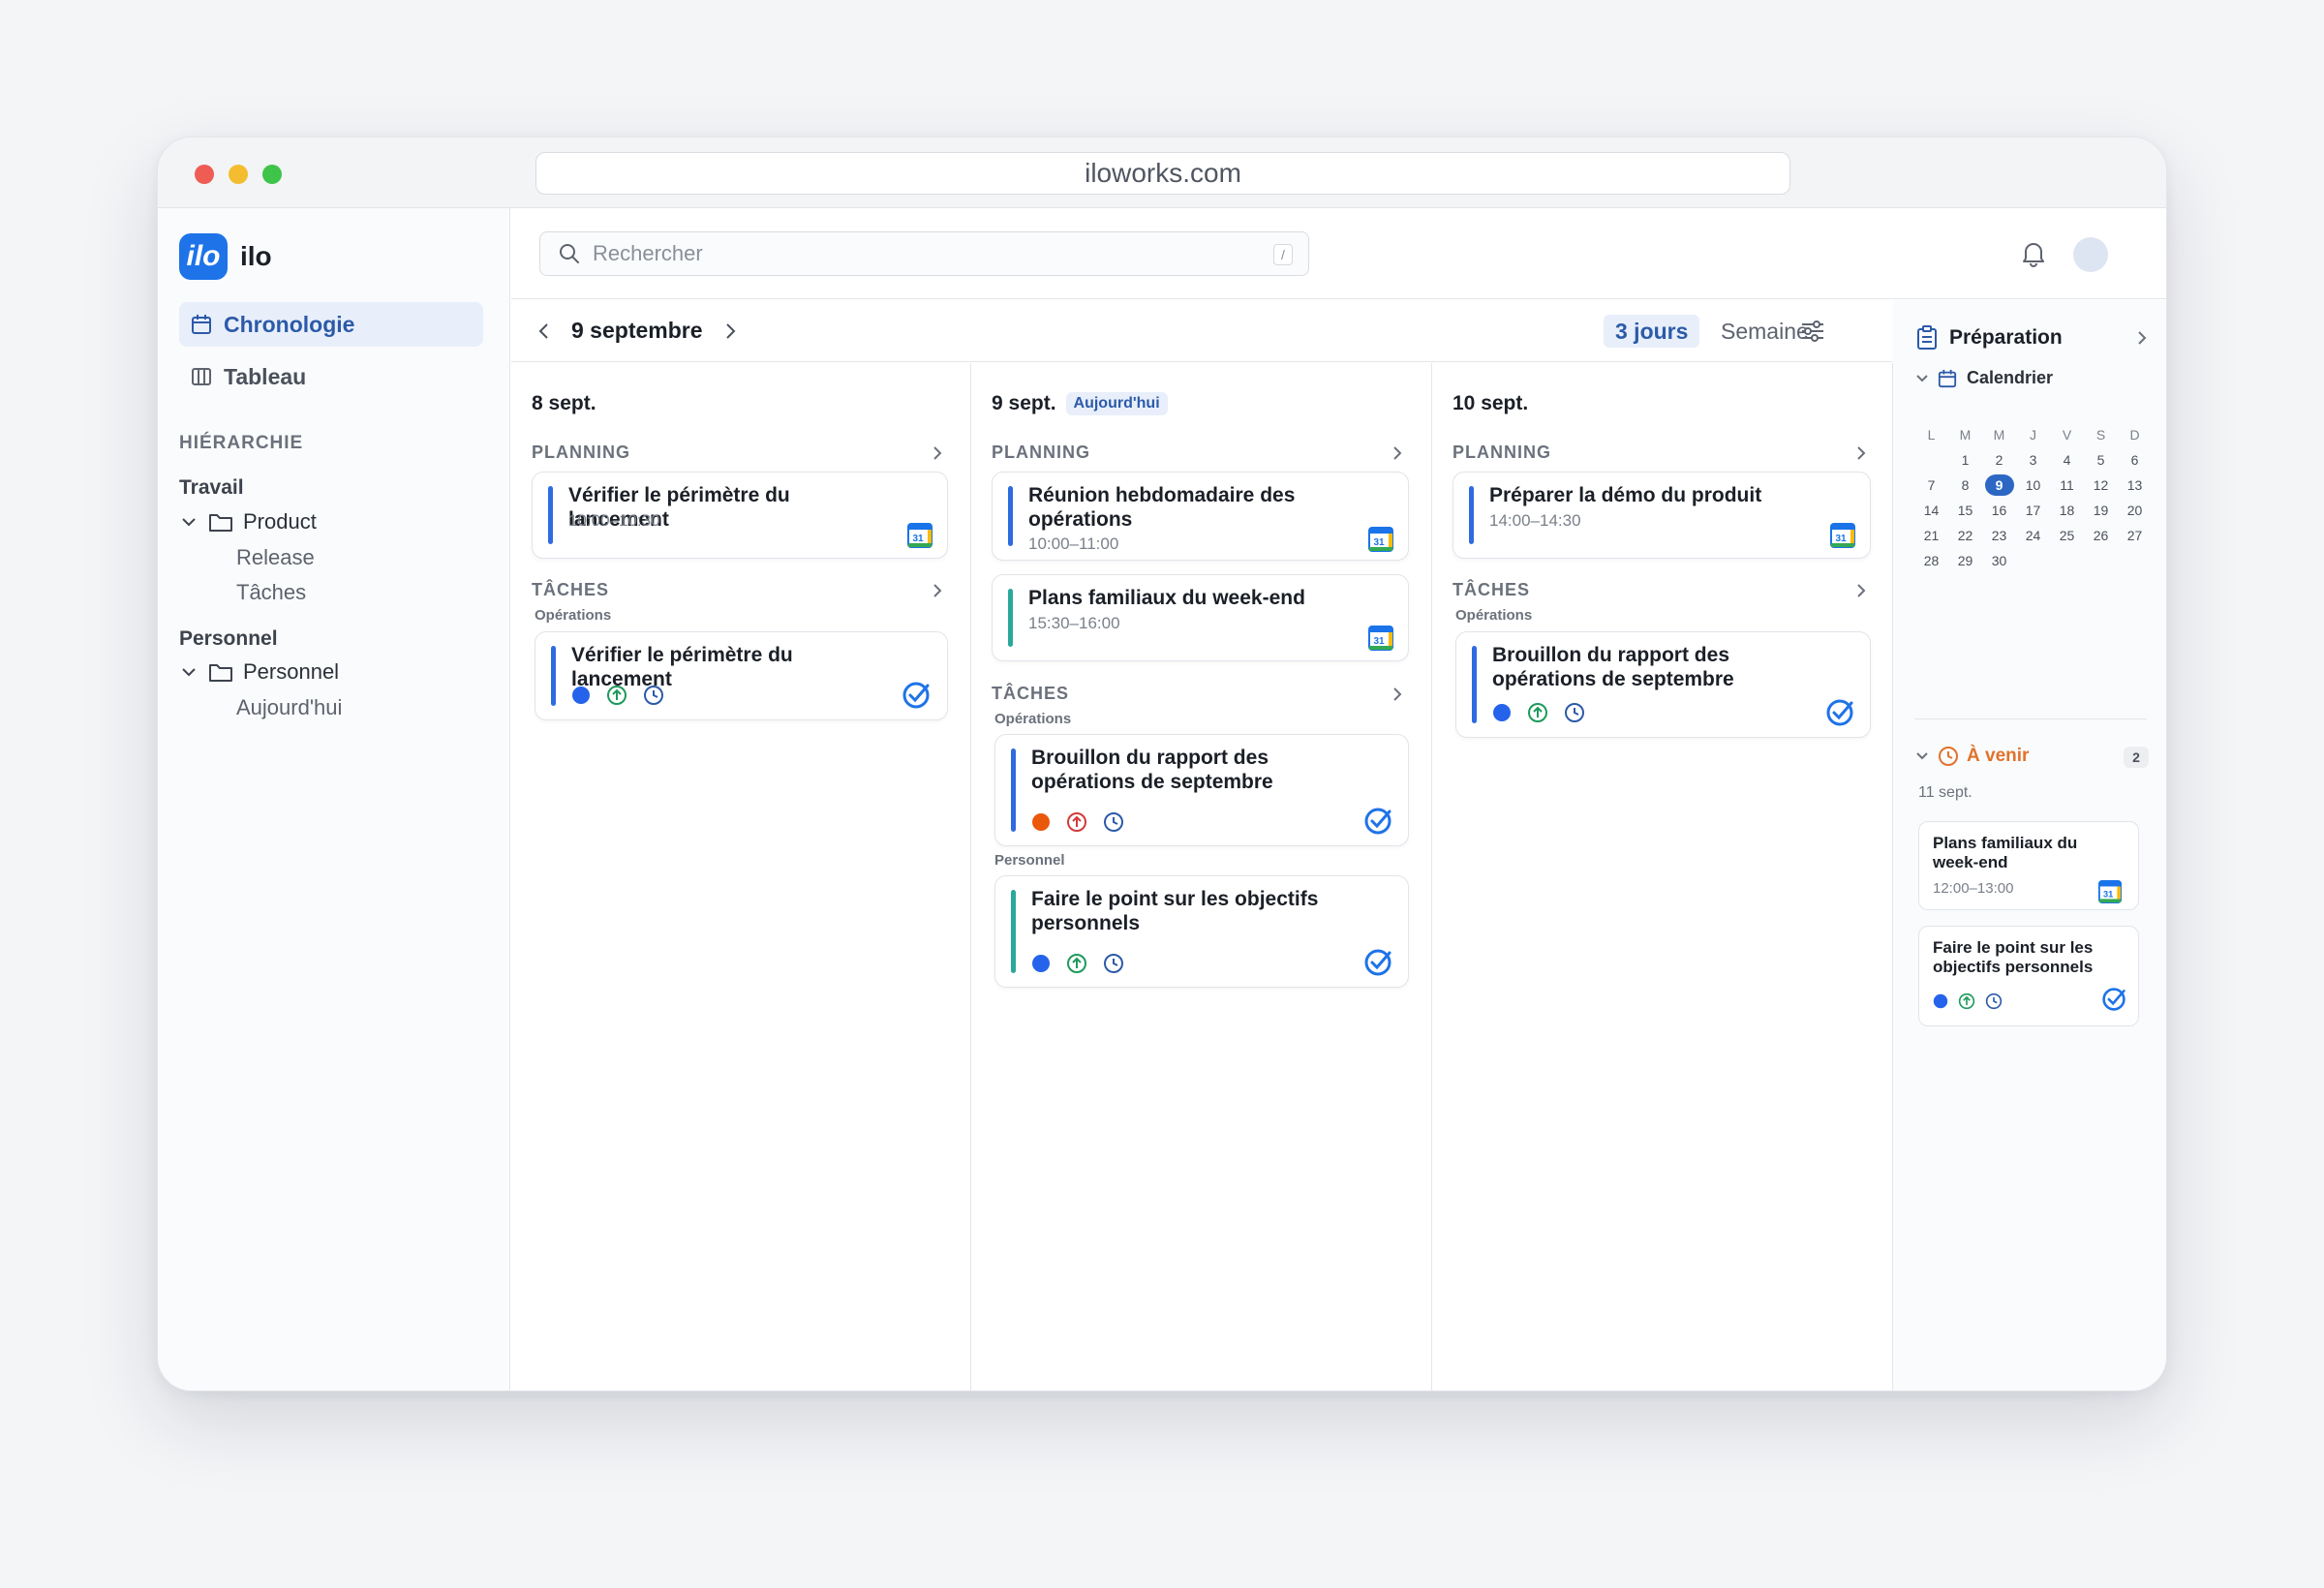 The width and height of the screenshot is (2324, 1588). Describe the element at coordinates (2101, 485) in the screenshot. I see `calendar-day: 12` at that location.